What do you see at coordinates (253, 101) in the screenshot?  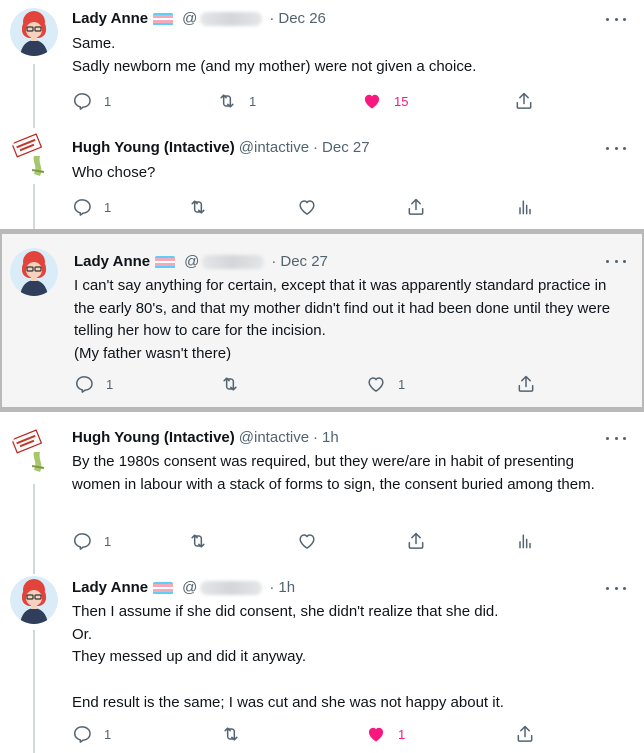 I see `retweet-count: 1` at bounding box center [253, 101].